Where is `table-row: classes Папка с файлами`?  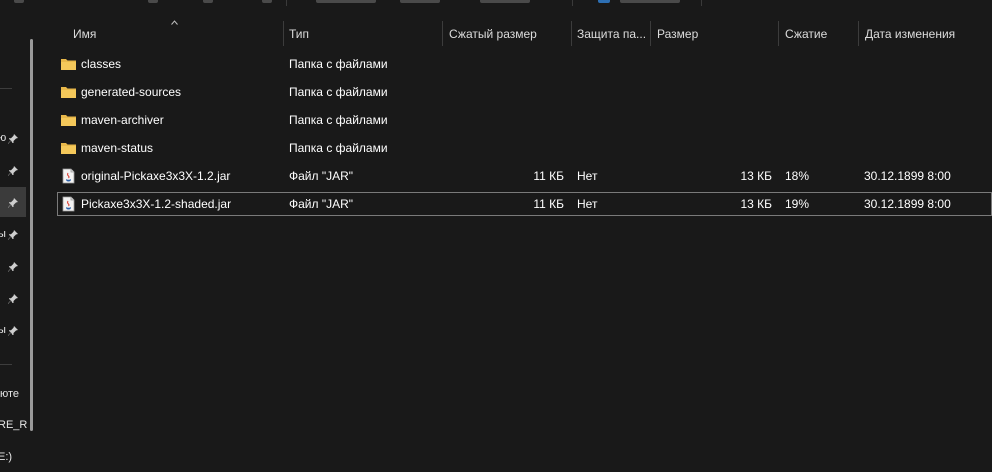 table-row: classes Папка с файлами is located at coordinates (524, 64).